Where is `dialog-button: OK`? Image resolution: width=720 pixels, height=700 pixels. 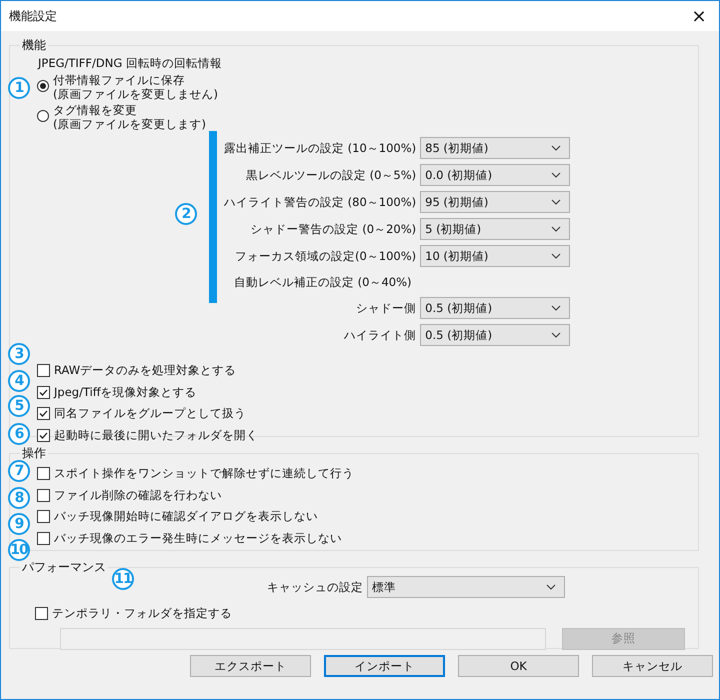
dialog-button: OK is located at coordinates (518, 666).